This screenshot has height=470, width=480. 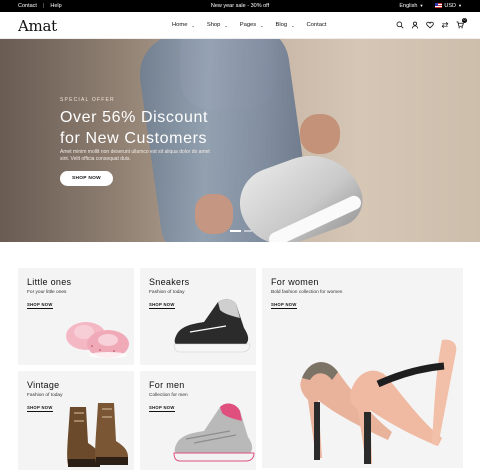 What do you see at coordinates (169, 282) in the screenshot?
I see `category-title: Sneakers` at bounding box center [169, 282].